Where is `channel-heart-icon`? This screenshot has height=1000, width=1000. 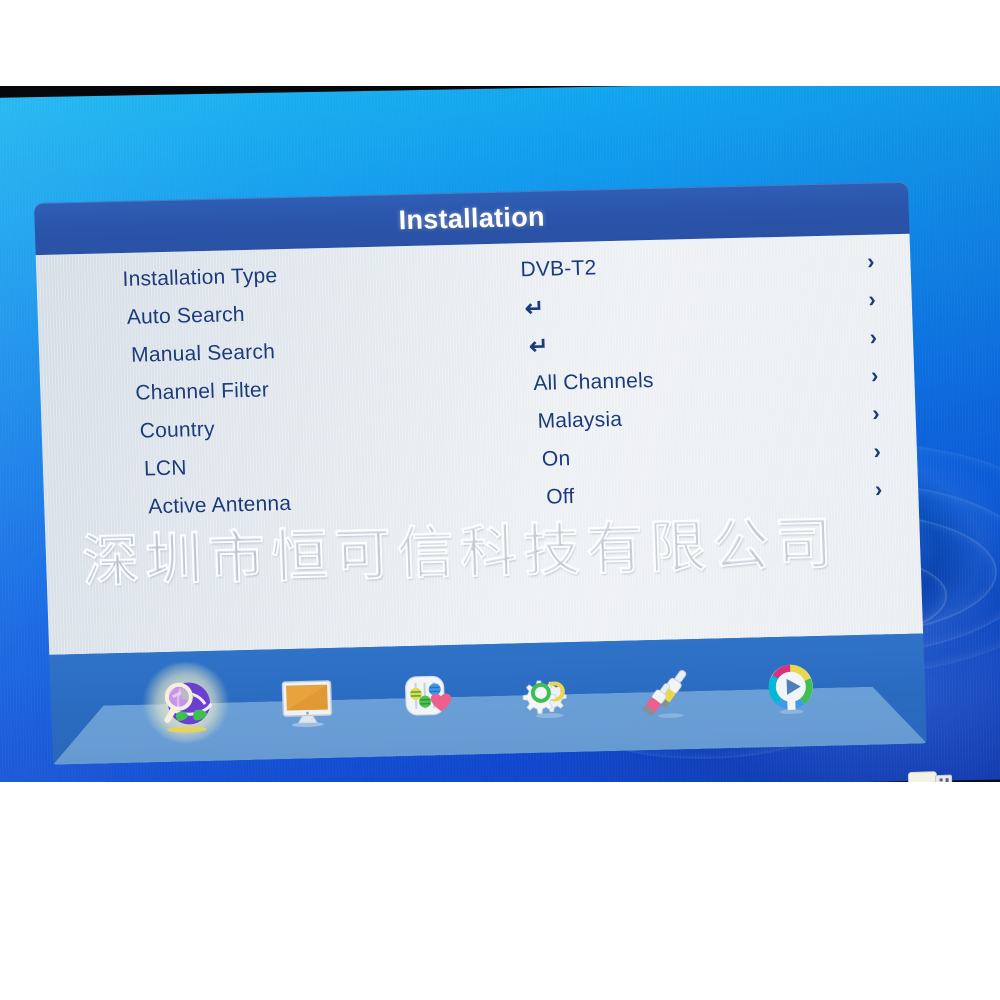 channel-heart-icon is located at coordinates (427, 698).